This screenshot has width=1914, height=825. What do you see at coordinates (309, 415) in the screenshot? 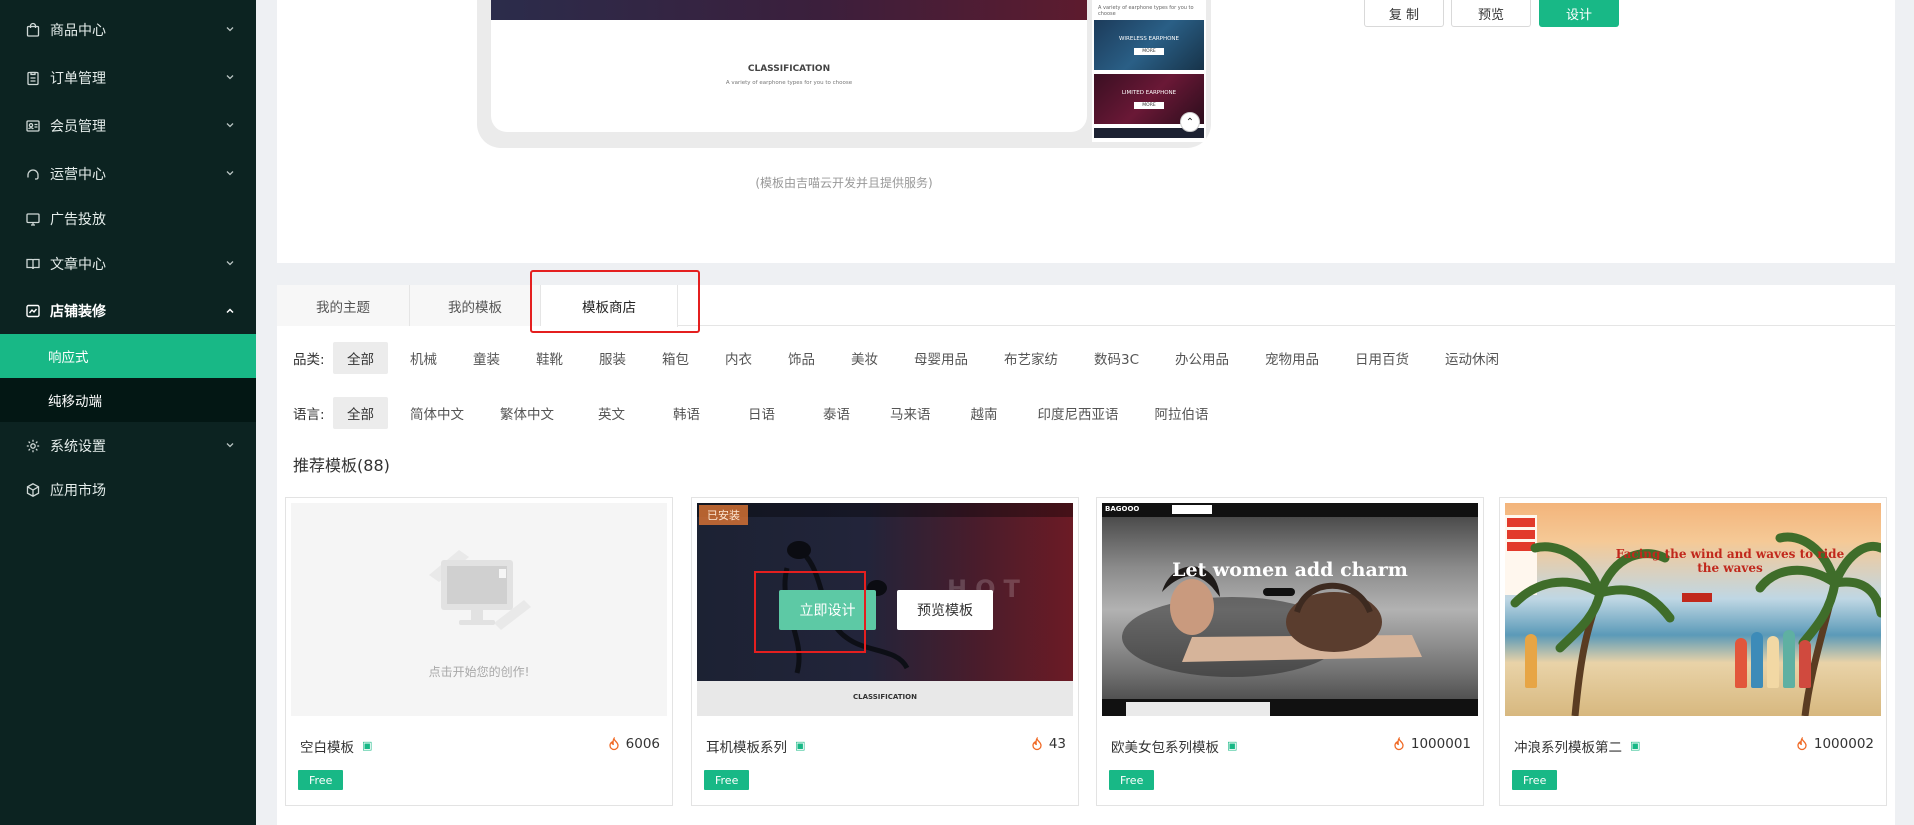
I see `language-filter-label: 语言:` at bounding box center [309, 415].